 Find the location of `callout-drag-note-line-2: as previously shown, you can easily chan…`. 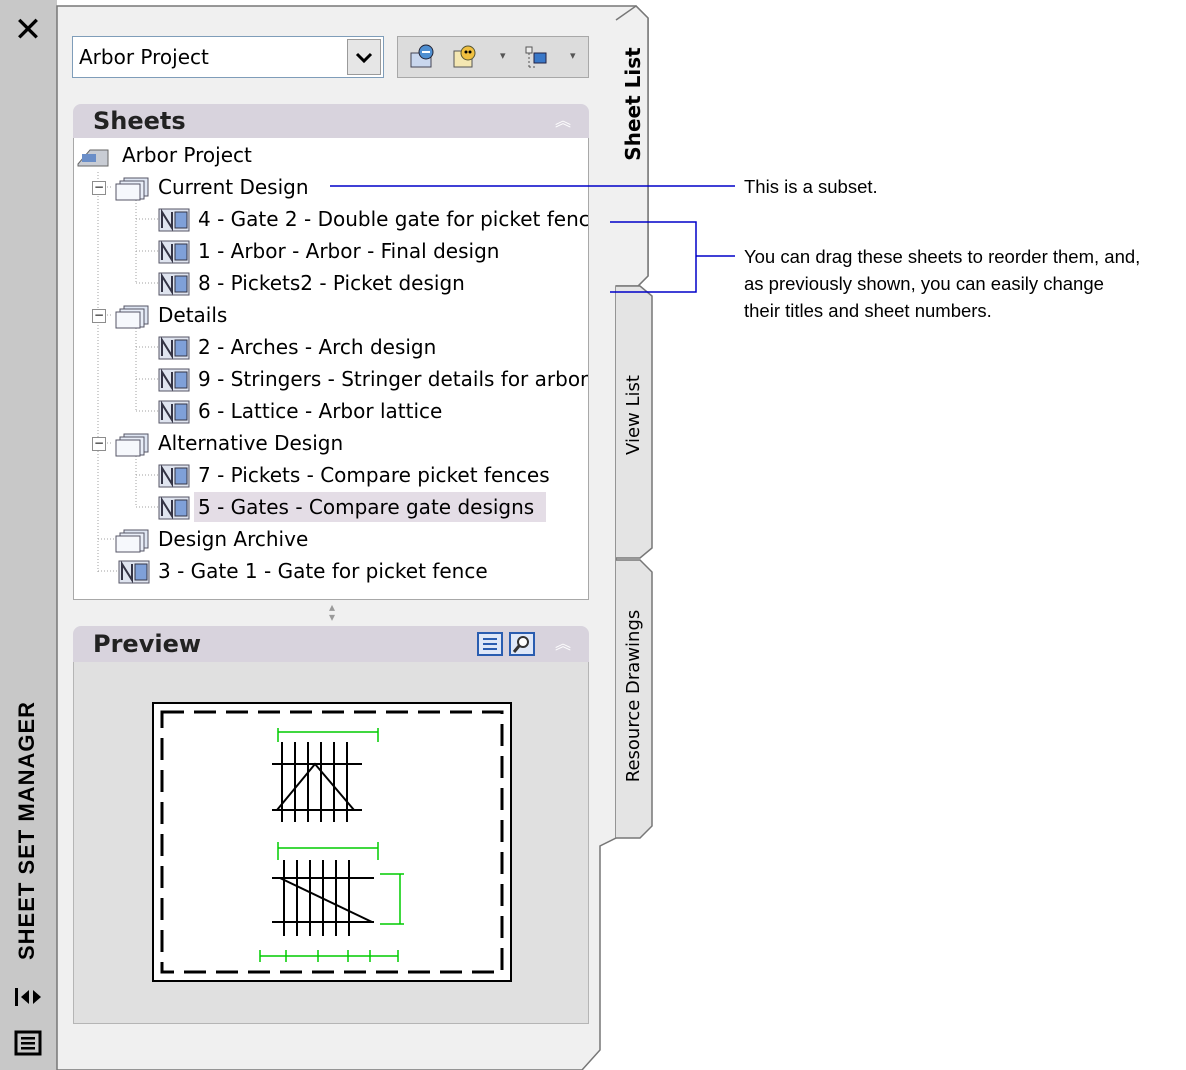

callout-drag-note-line-2: as previously shown, you can easily chan… is located at coordinates (924, 283).